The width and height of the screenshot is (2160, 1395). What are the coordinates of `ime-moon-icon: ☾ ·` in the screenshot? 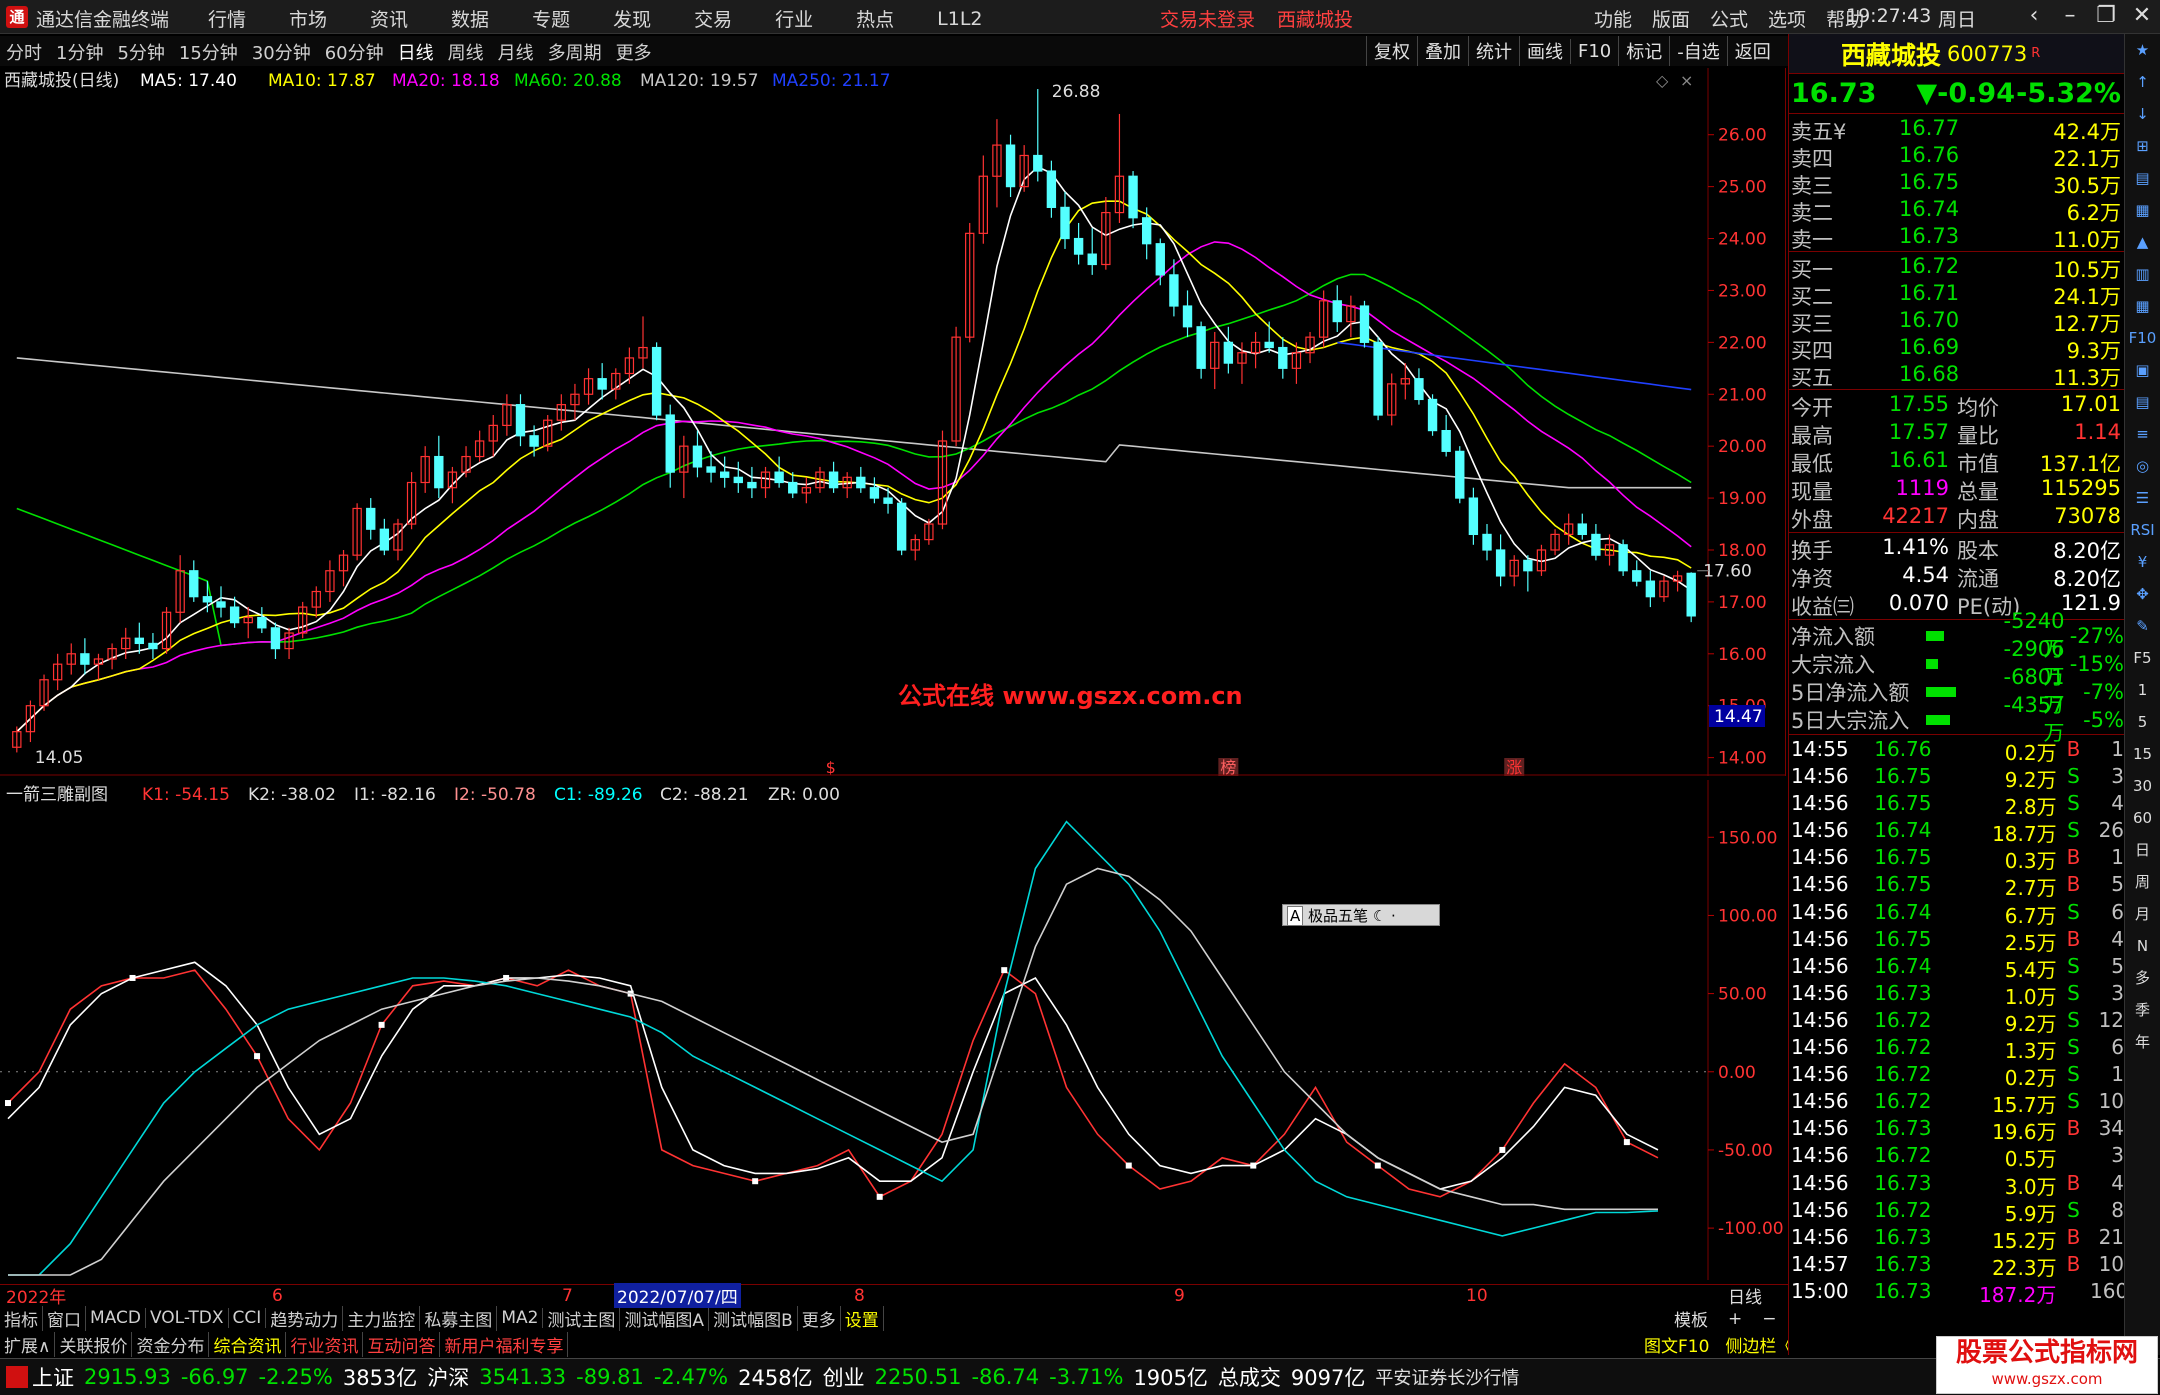 It's located at (1384, 916).